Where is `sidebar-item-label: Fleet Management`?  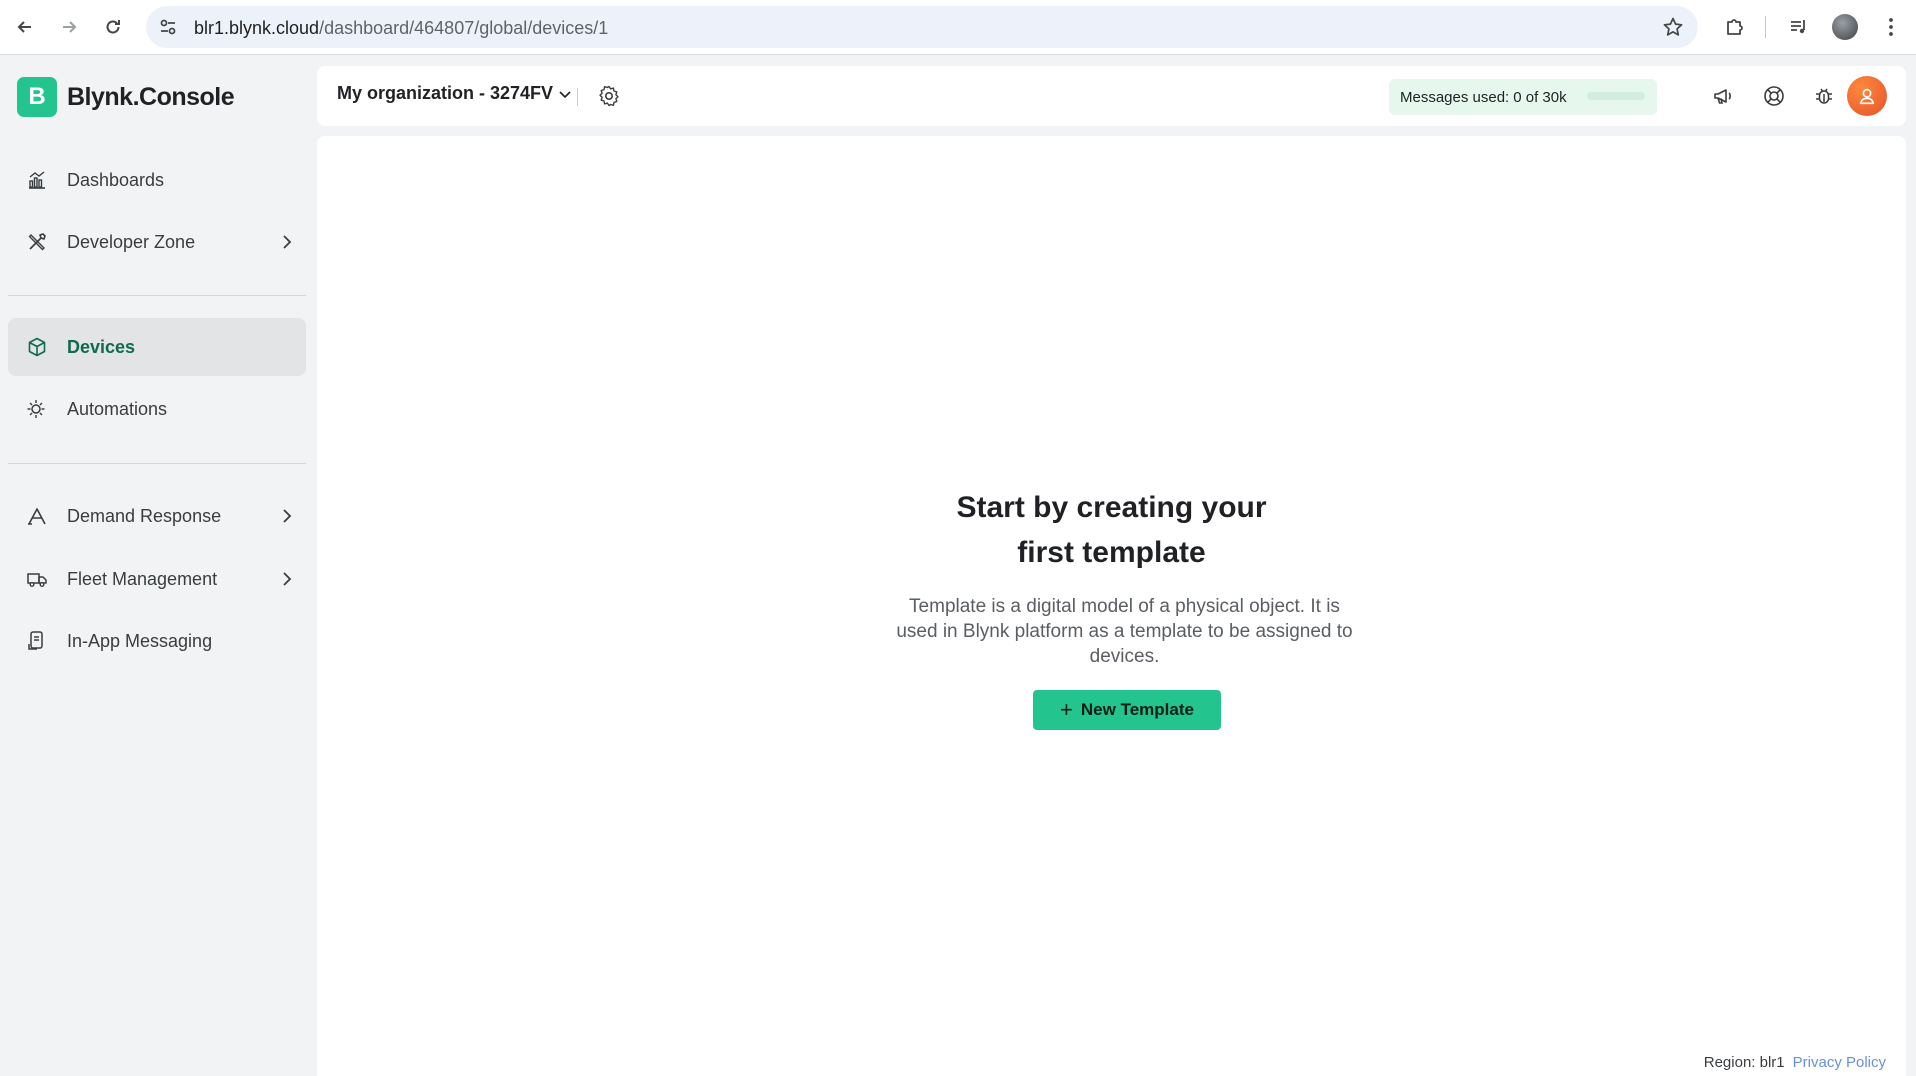 sidebar-item-label: Fleet Management is located at coordinates (142, 578).